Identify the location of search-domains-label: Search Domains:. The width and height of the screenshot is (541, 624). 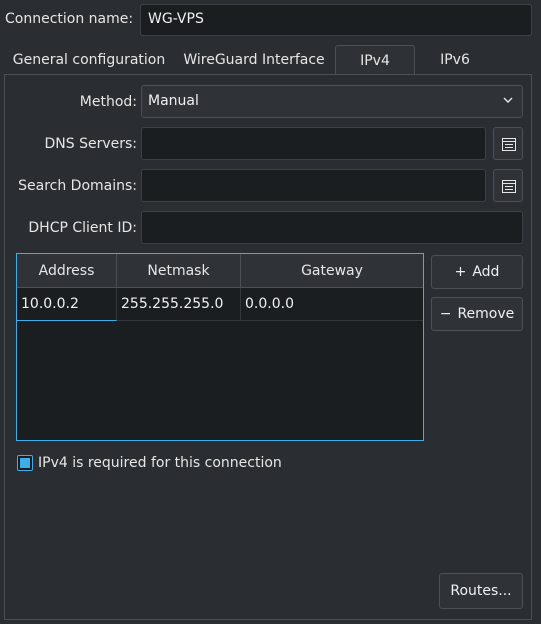
(77, 186).